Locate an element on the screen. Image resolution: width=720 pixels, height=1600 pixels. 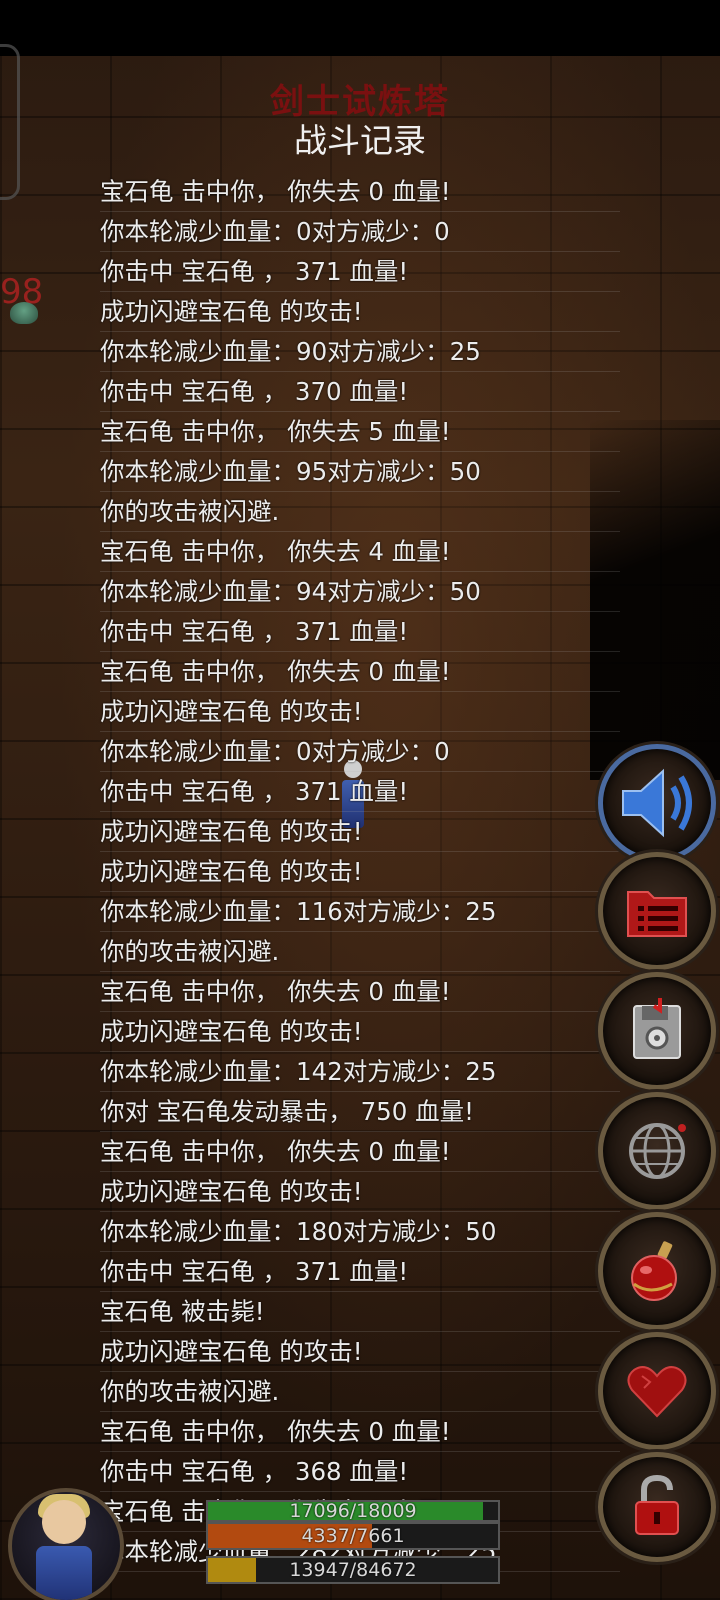
sound-button is located at coordinates (657, 803).